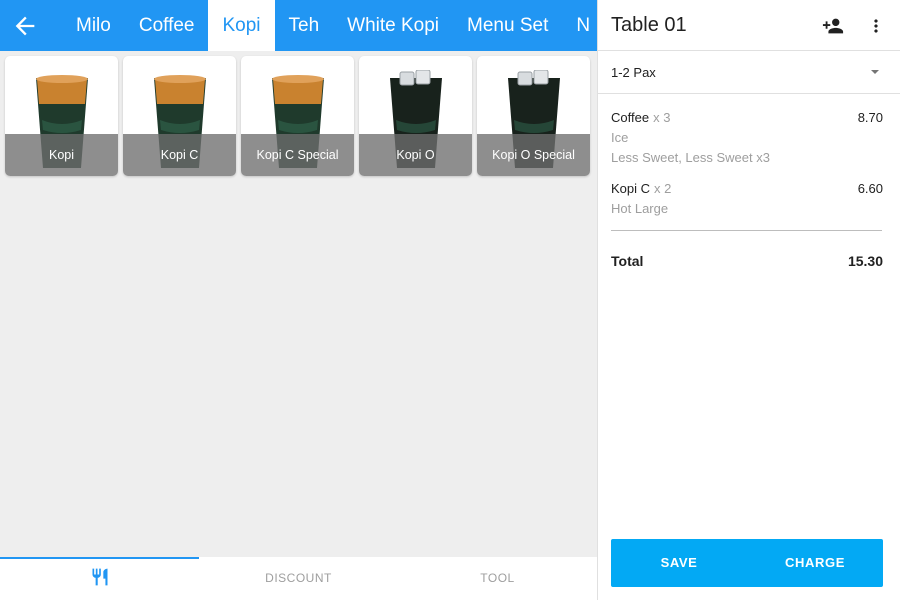  I want to click on fork-knife-icon, so click(99, 577).